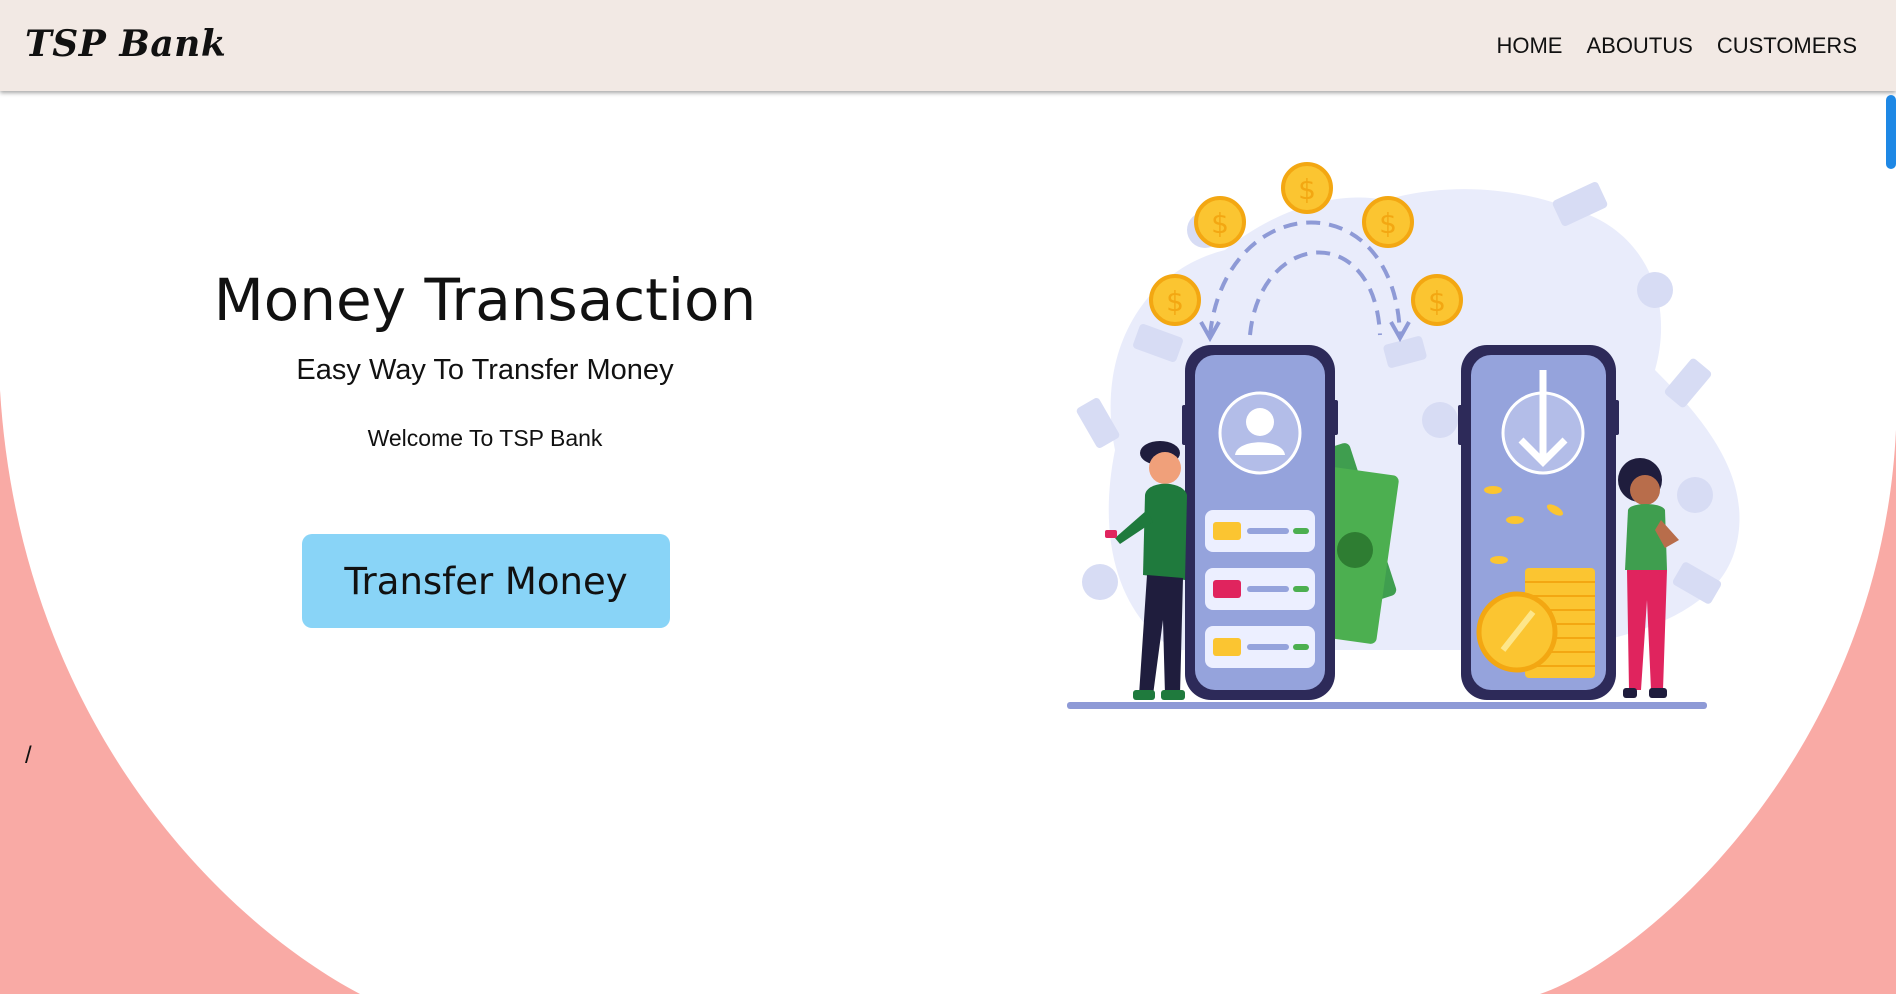 The image size is (1896, 994). I want to click on nav-link-customers: CUSTOMERS, so click(1787, 46).